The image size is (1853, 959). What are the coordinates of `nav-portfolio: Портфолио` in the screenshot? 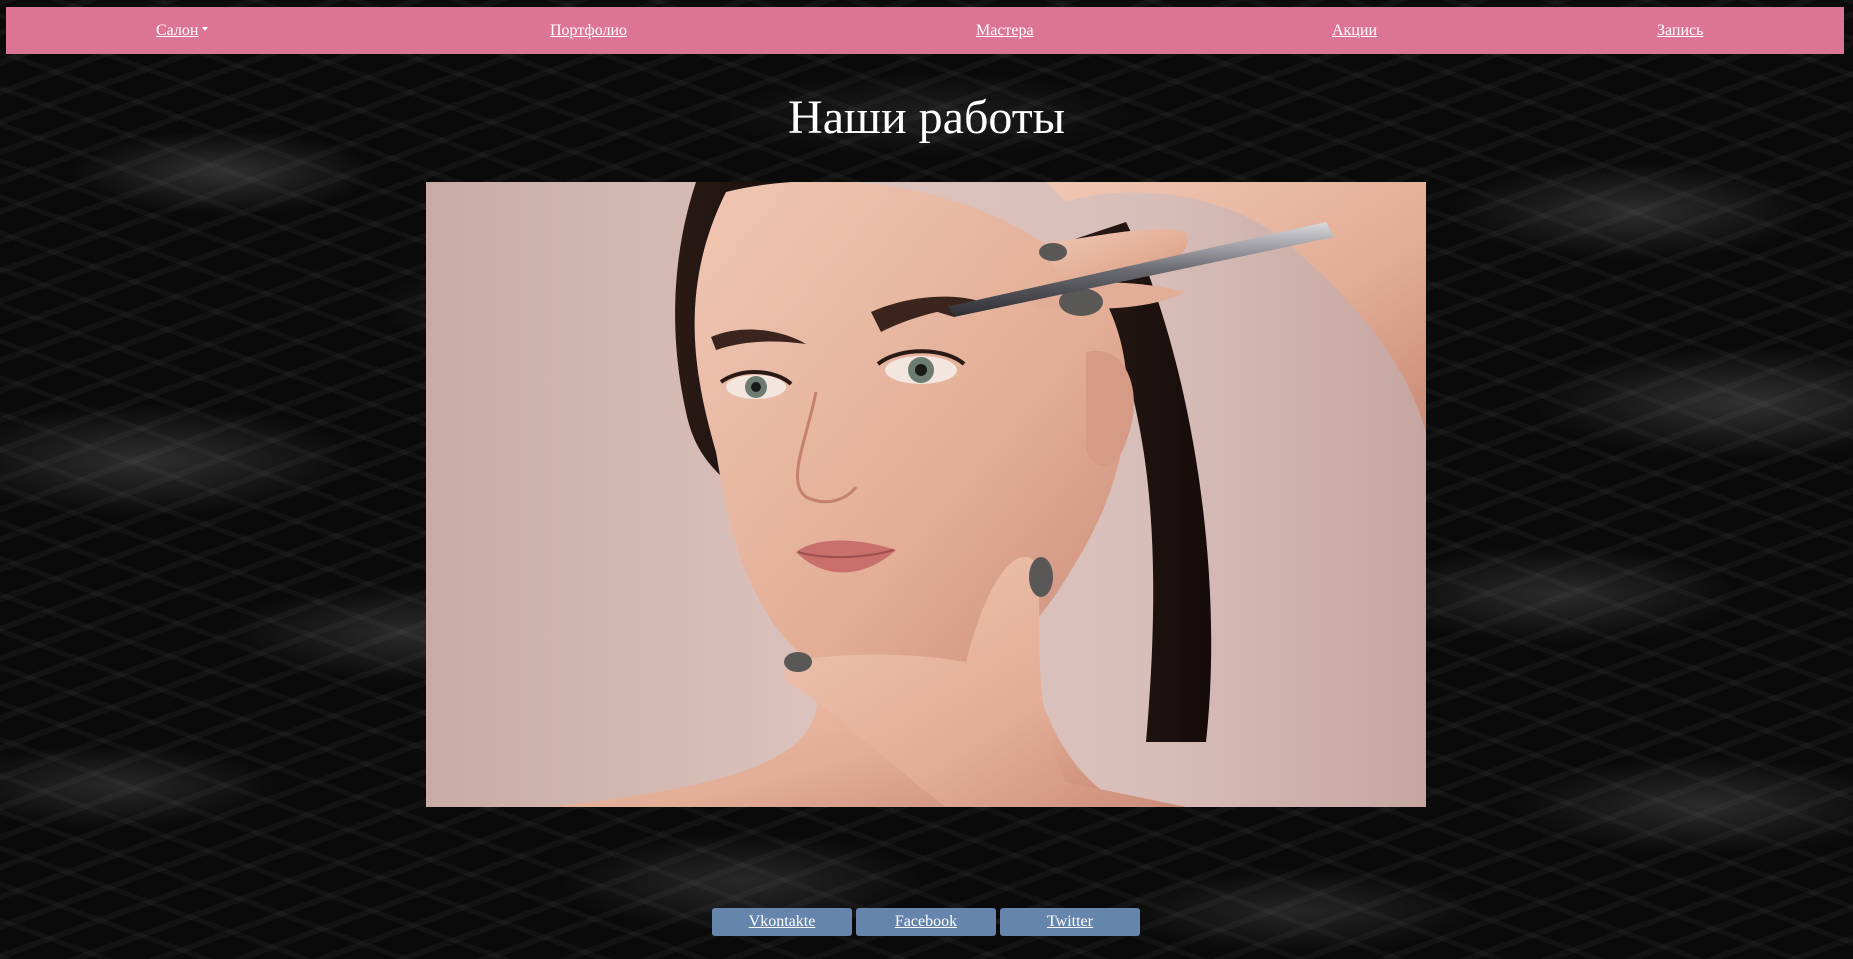 It's located at (588, 30).